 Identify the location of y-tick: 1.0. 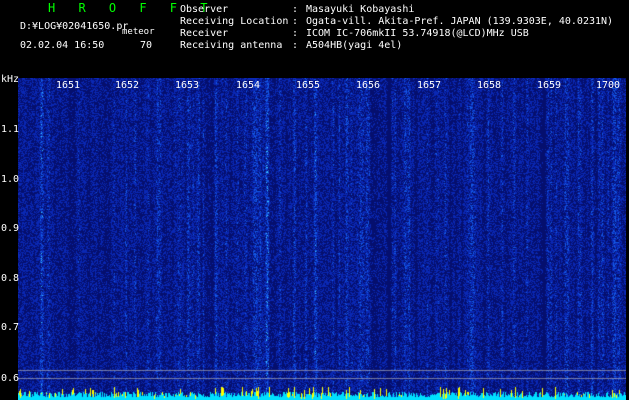
(10, 179).